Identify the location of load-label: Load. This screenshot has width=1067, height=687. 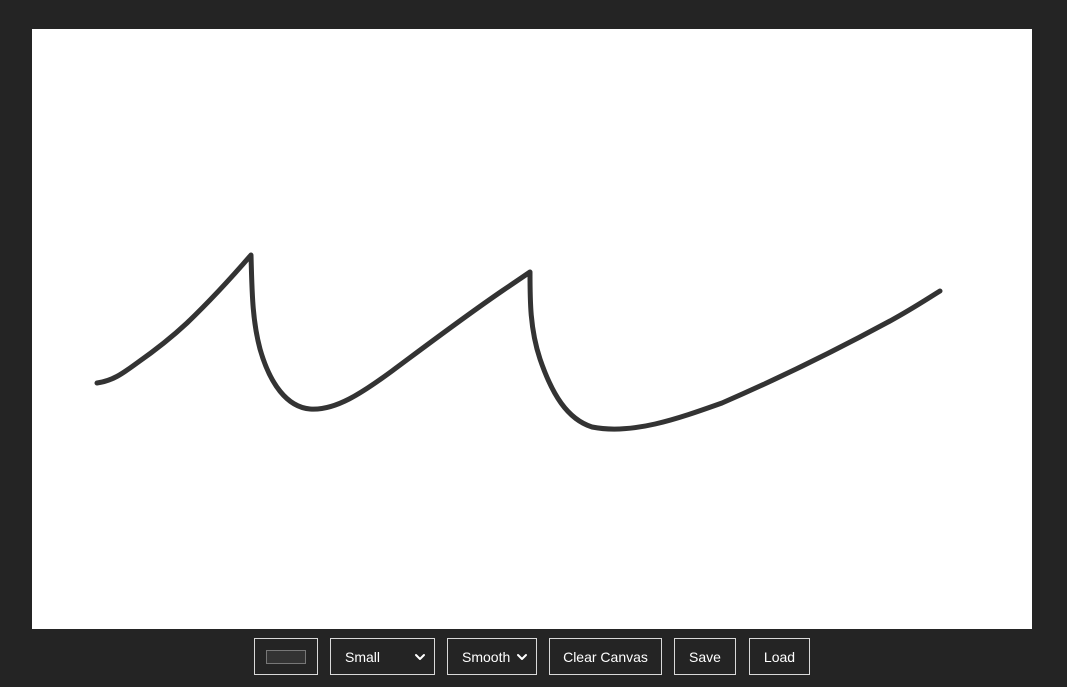
(779, 656).